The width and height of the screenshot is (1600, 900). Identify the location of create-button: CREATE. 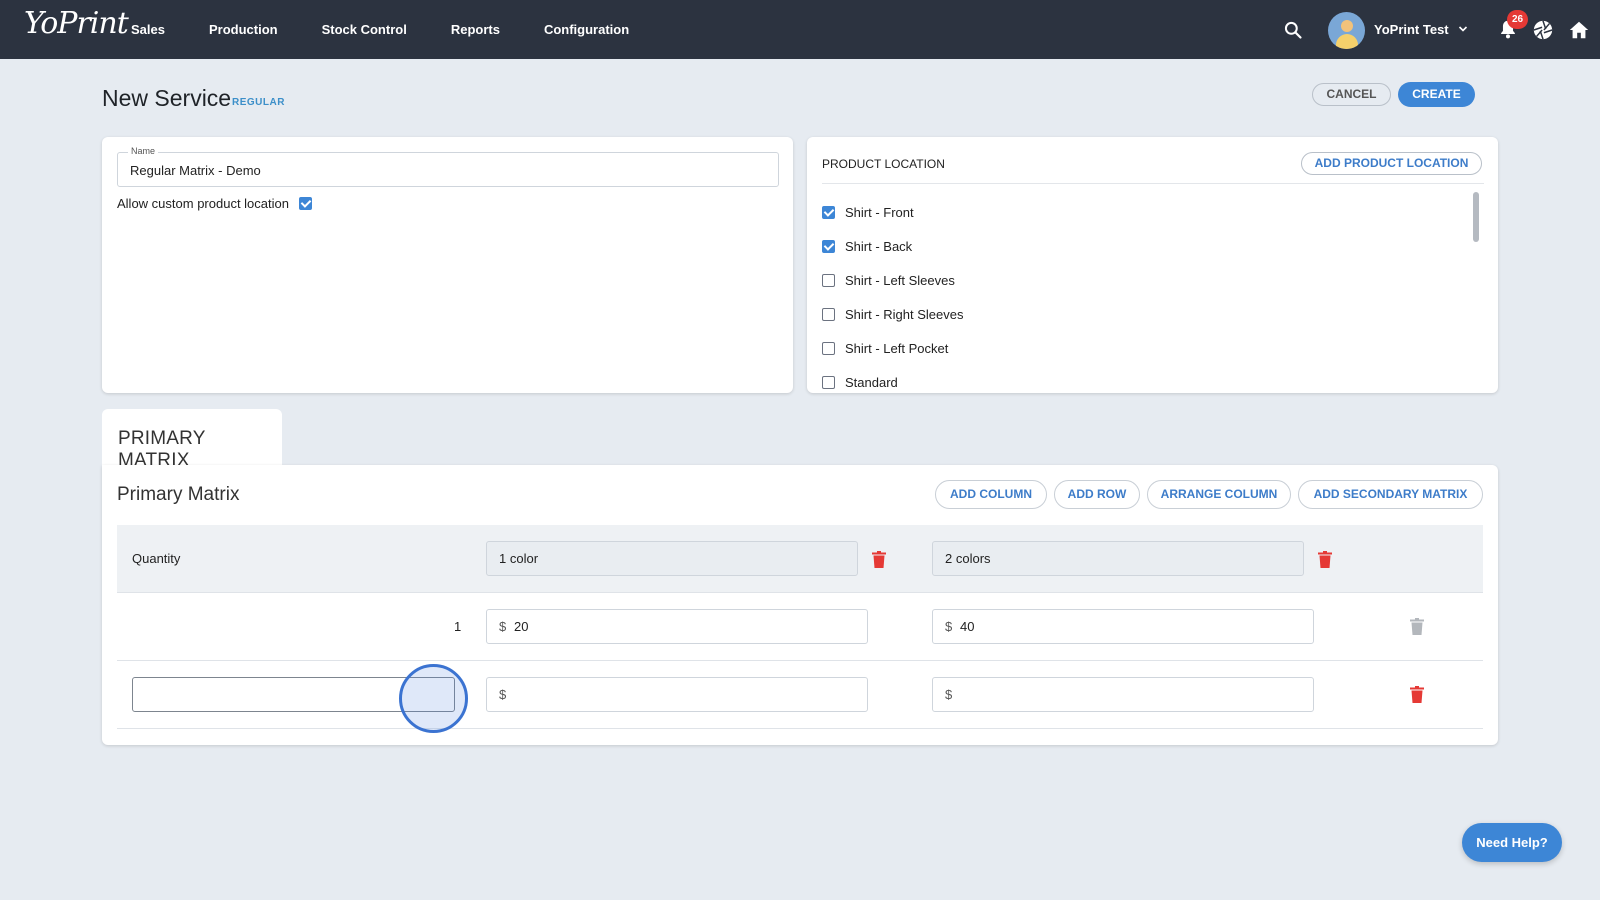
(1436, 94).